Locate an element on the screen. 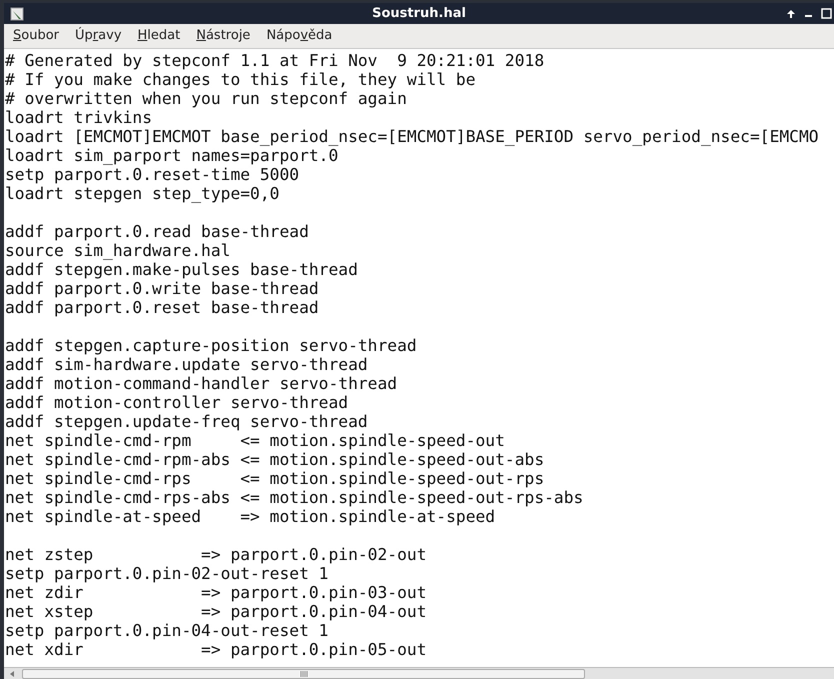  code-line: setp parport.0.reset-time 5000 is located at coordinates (152, 174).